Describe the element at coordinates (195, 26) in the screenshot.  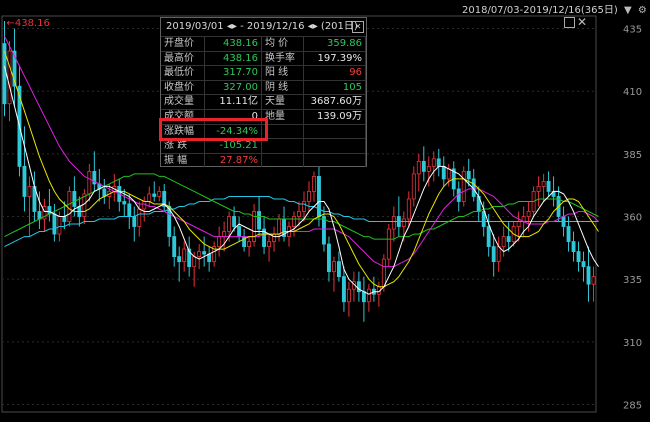
I see `range-start: 2019/03/01` at that location.